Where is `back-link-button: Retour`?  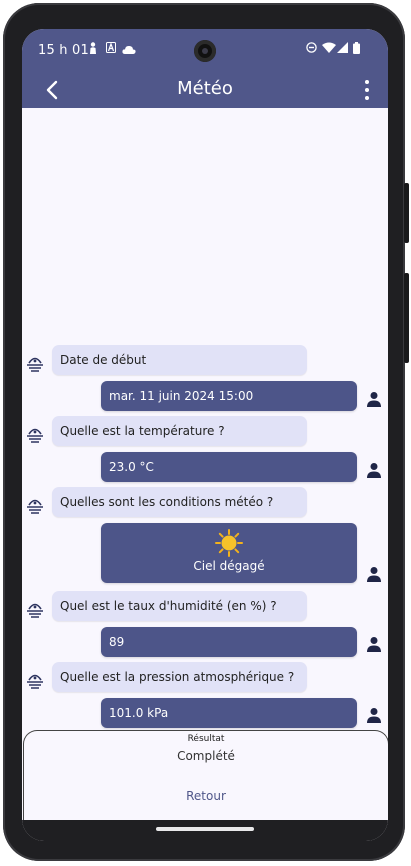
back-link-button: Retour is located at coordinates (206, 796).